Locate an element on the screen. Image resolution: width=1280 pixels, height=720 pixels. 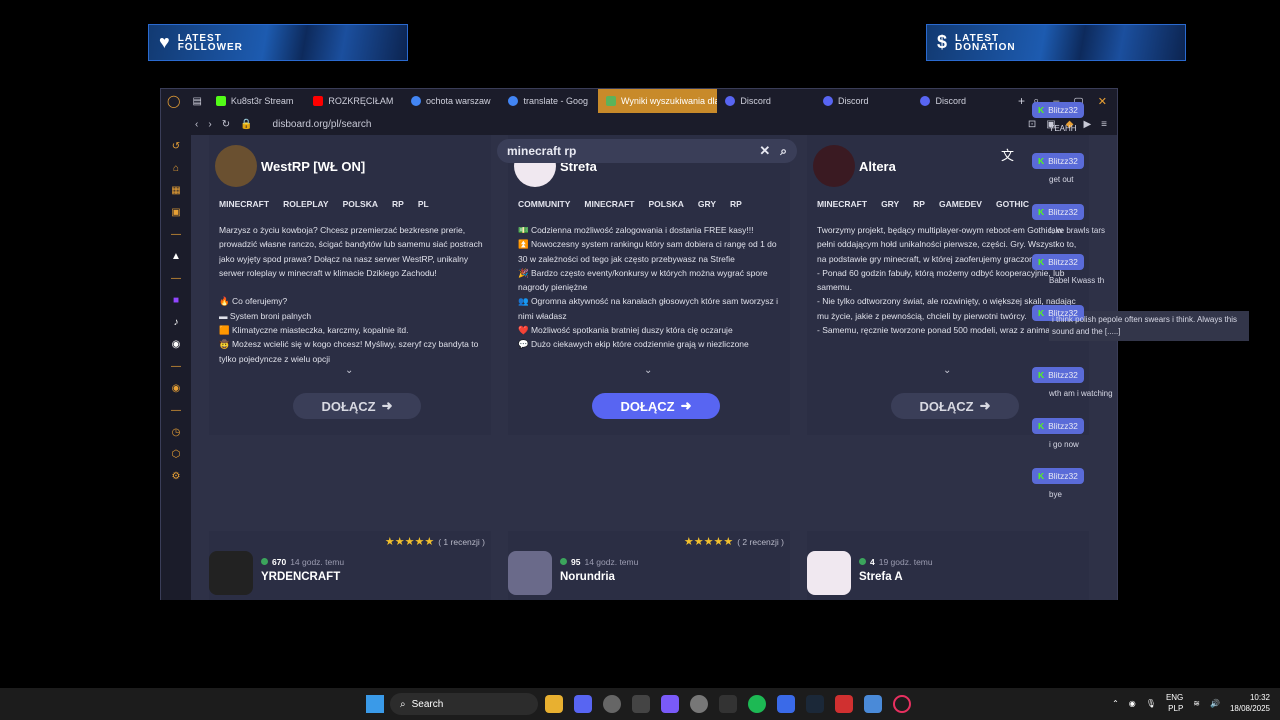
tab-kick: Ku8st3r Stream is located at coordinates (257, 101).